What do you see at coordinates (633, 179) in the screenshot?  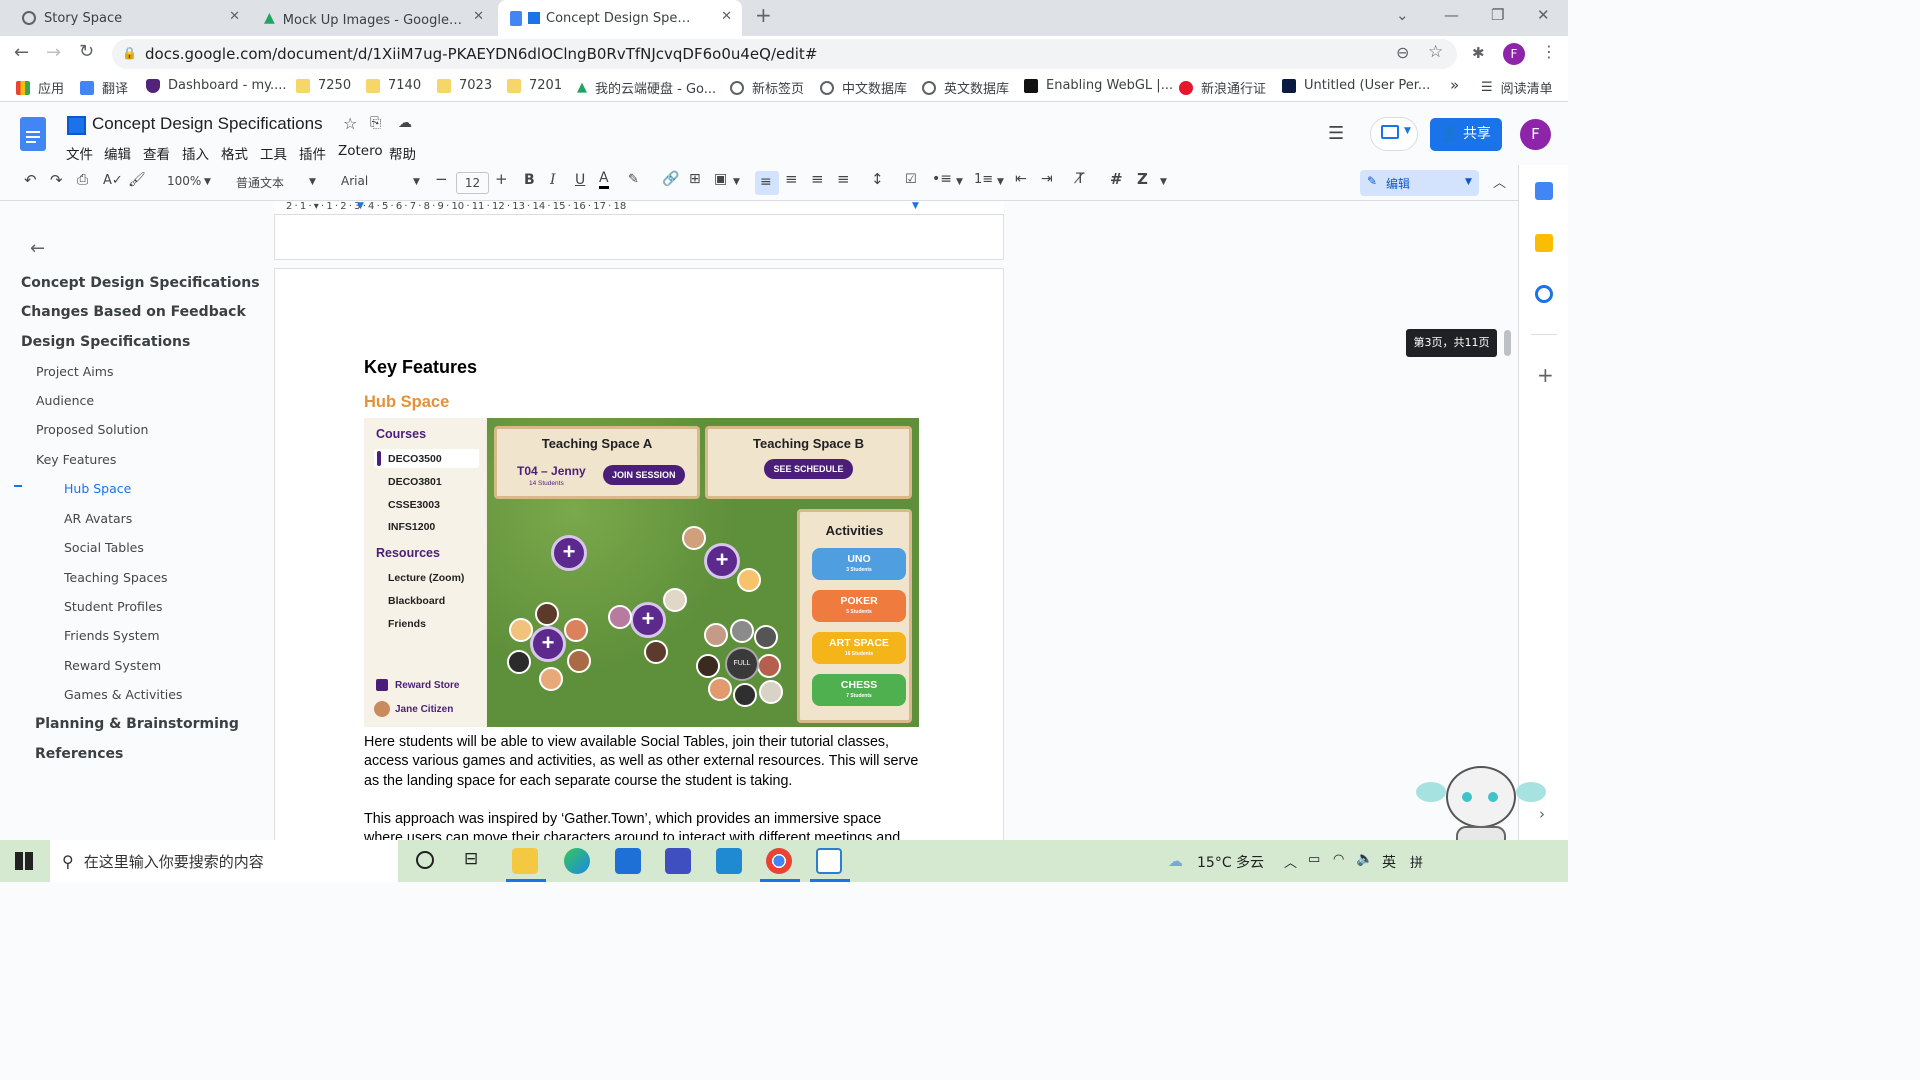 I see `highlight-icon: ✎` at bounding box center [633, 179].